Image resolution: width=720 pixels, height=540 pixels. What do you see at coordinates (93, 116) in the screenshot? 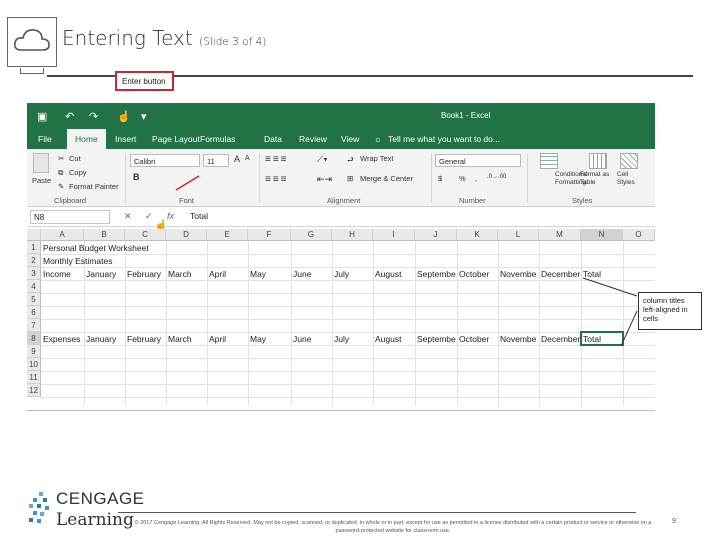
I see `redo-icon: ↷` at bounding box center [93, 116].